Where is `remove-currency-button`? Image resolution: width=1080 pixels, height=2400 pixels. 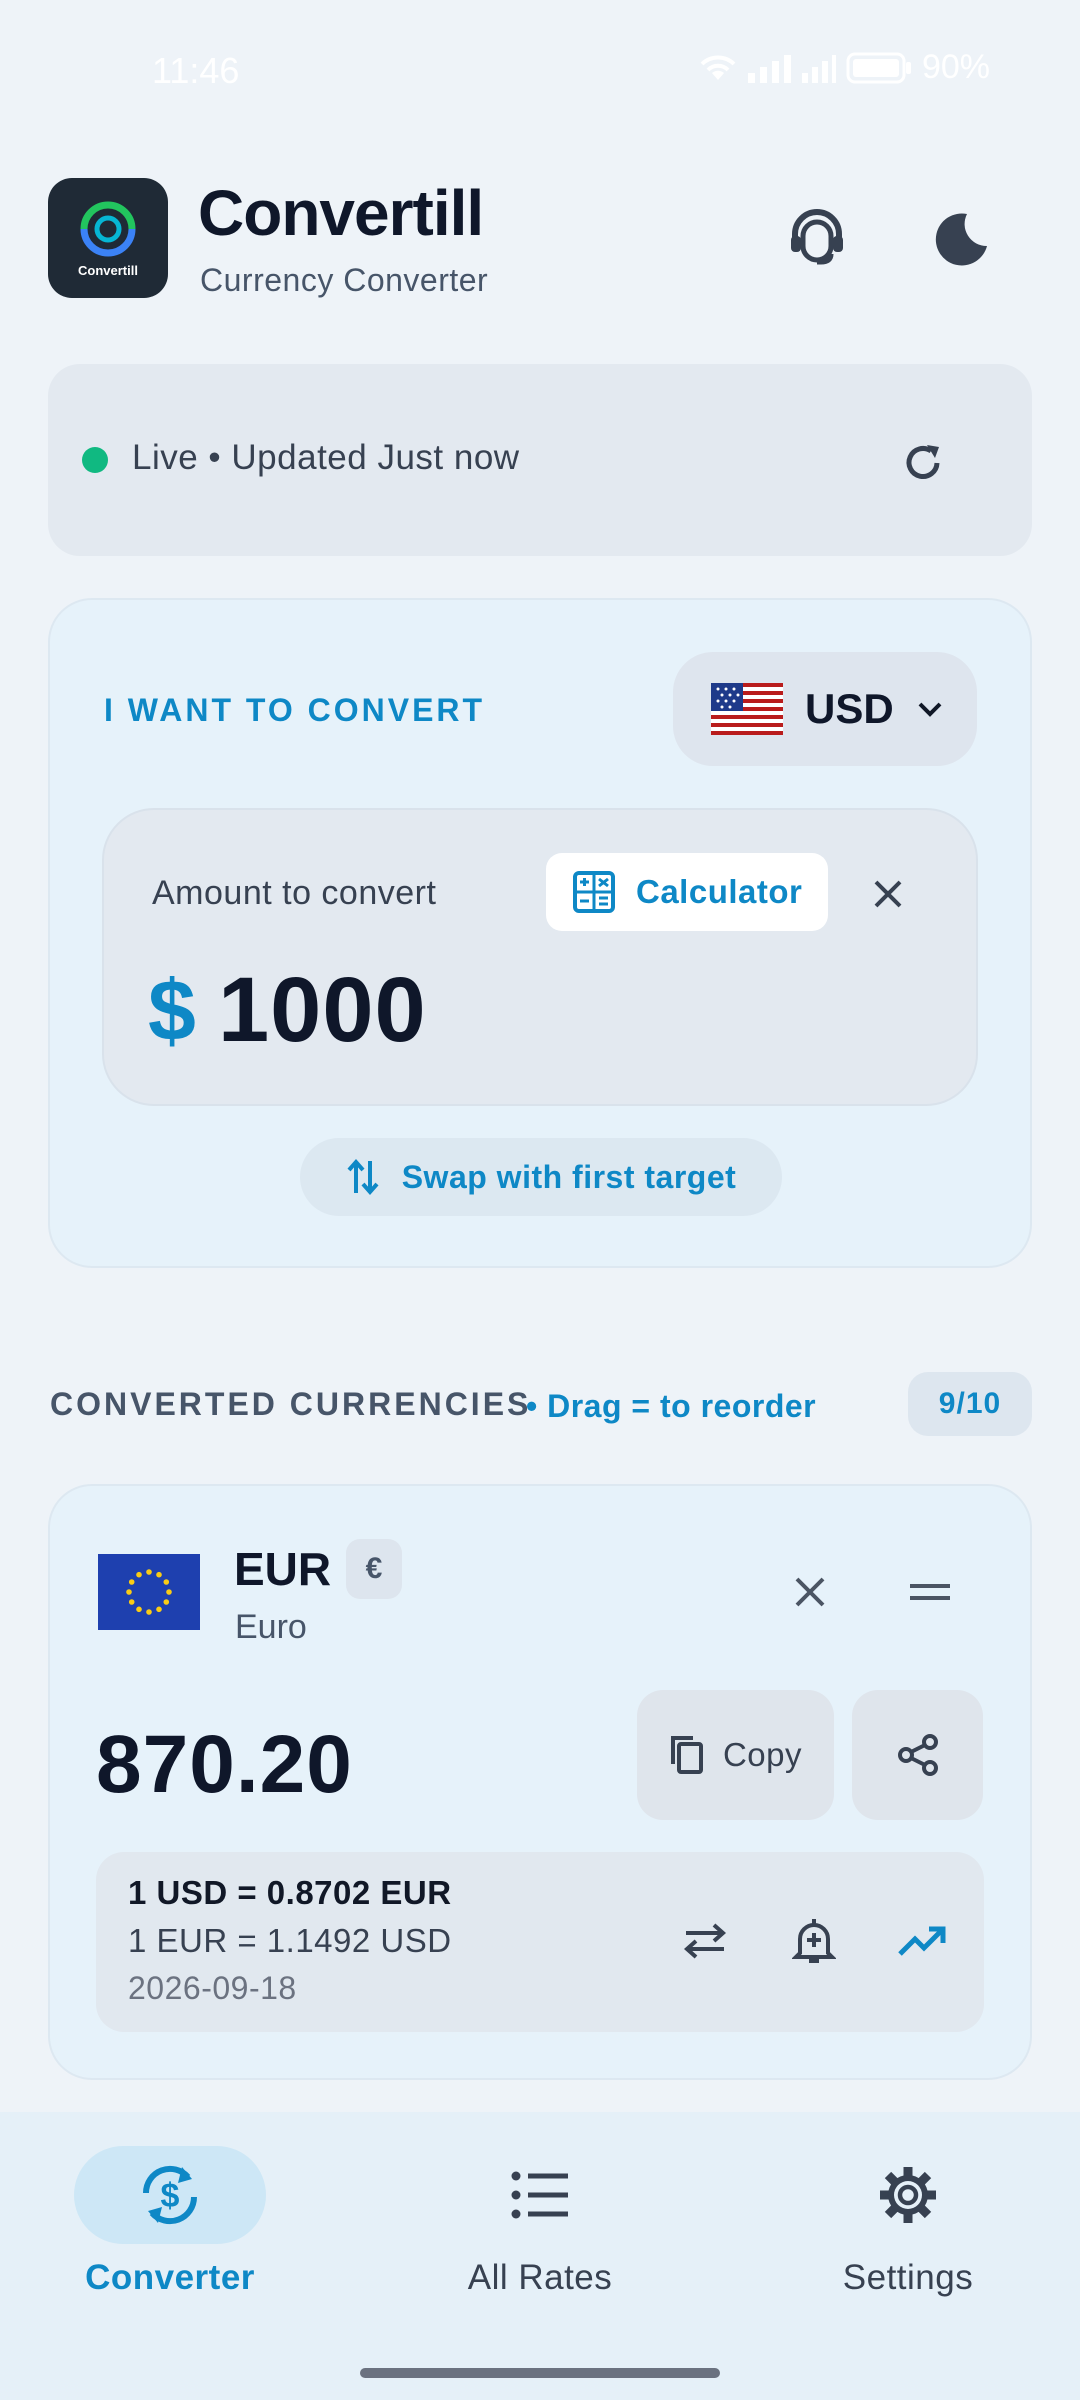
remove-currency-button is located at coordinates (810, 1592).